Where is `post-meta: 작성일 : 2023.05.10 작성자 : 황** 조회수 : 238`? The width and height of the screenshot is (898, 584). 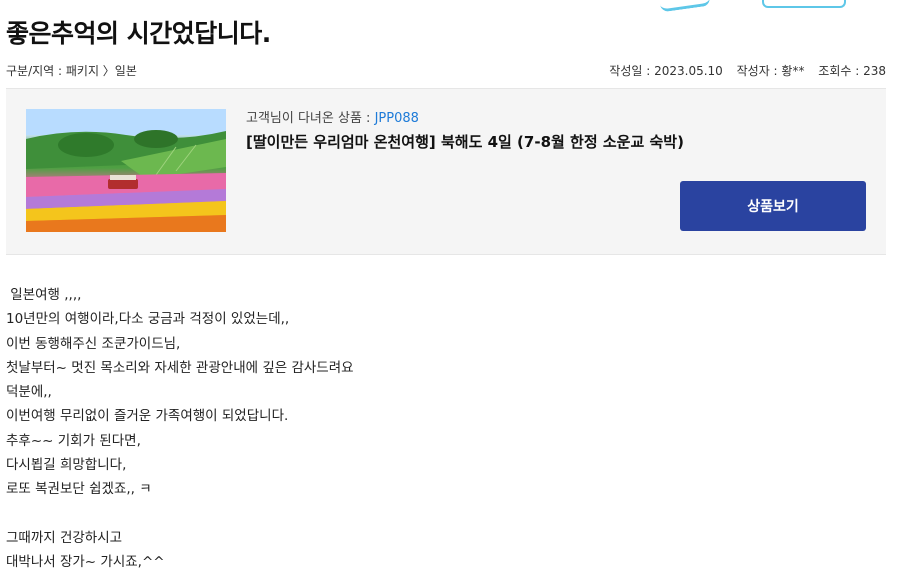 post-meta: 작성일 : 2023.05.10 작성자 : 황** 조회수 : 238 is located at coordinates (747, 70).